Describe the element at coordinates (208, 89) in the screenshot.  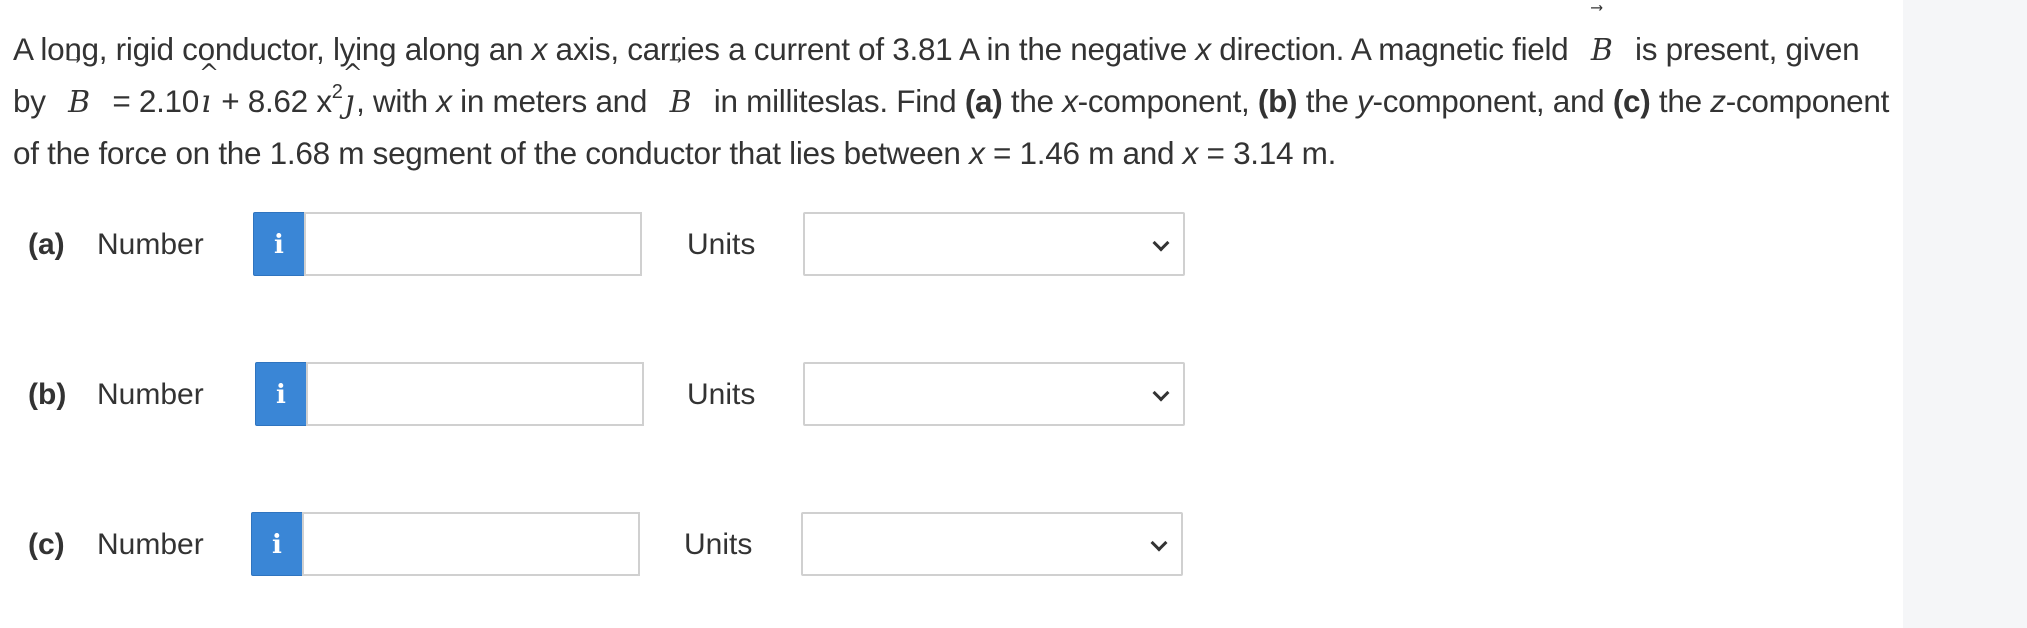
I see `i-hat-symbol: ^ ı` at that location.